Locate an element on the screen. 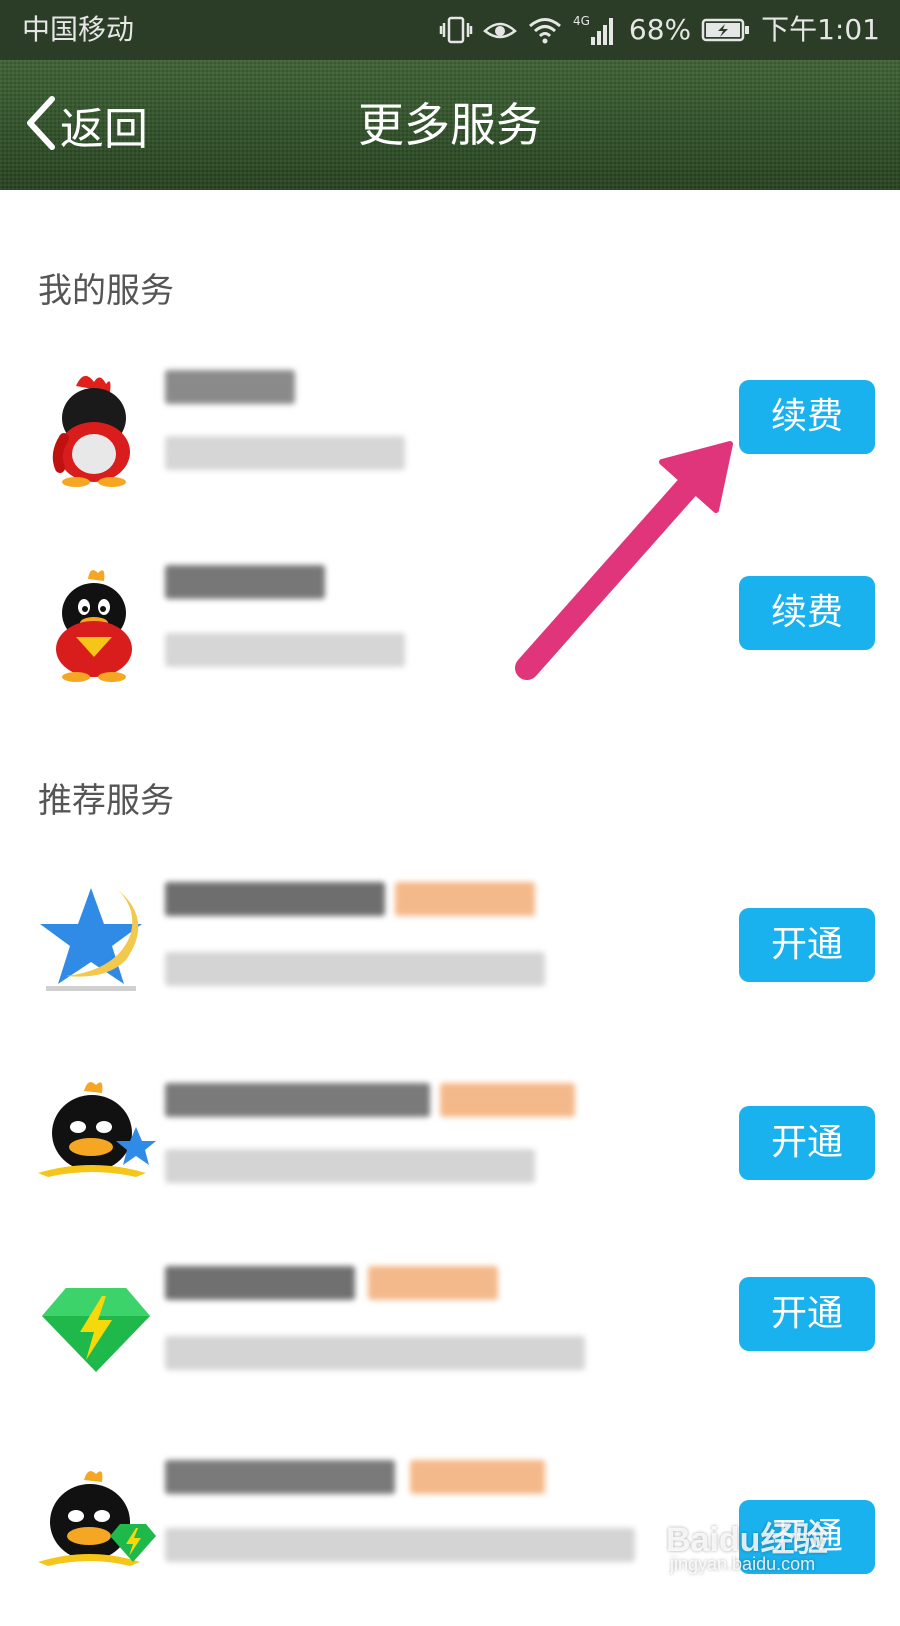 Image resolution: width=900 pixels, height=1626 pixels. penguin-green-diamond-icon is located at coordinates (96, 1526).